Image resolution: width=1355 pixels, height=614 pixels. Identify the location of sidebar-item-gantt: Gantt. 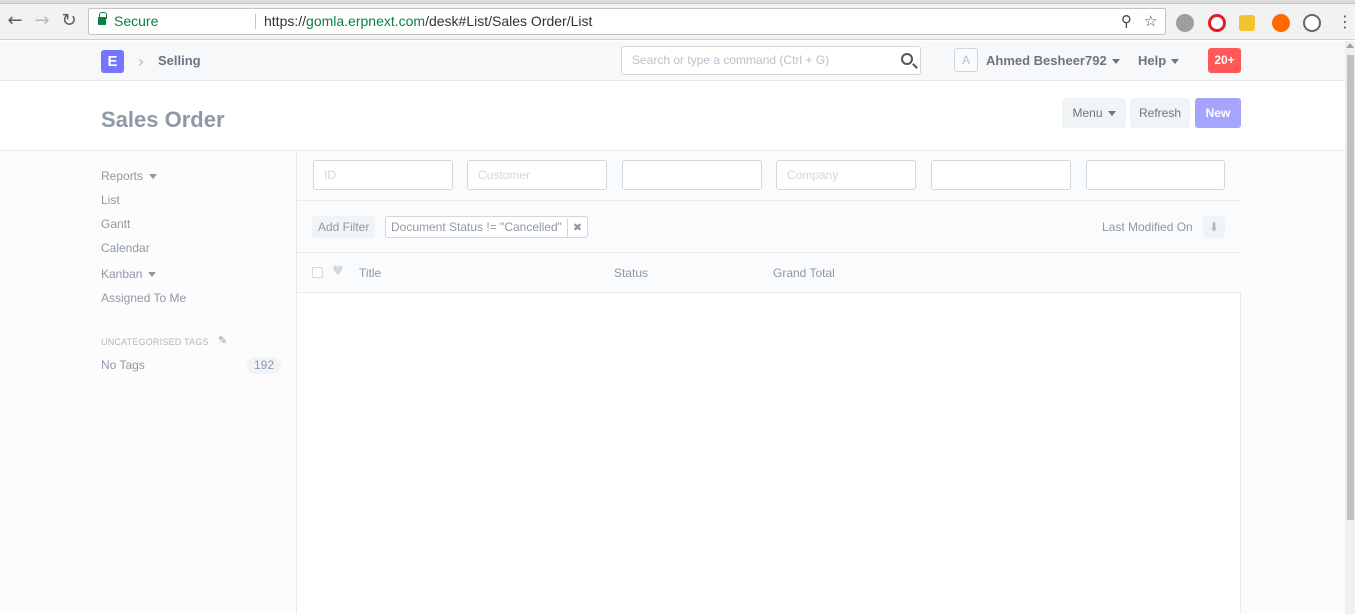
(115, 224).